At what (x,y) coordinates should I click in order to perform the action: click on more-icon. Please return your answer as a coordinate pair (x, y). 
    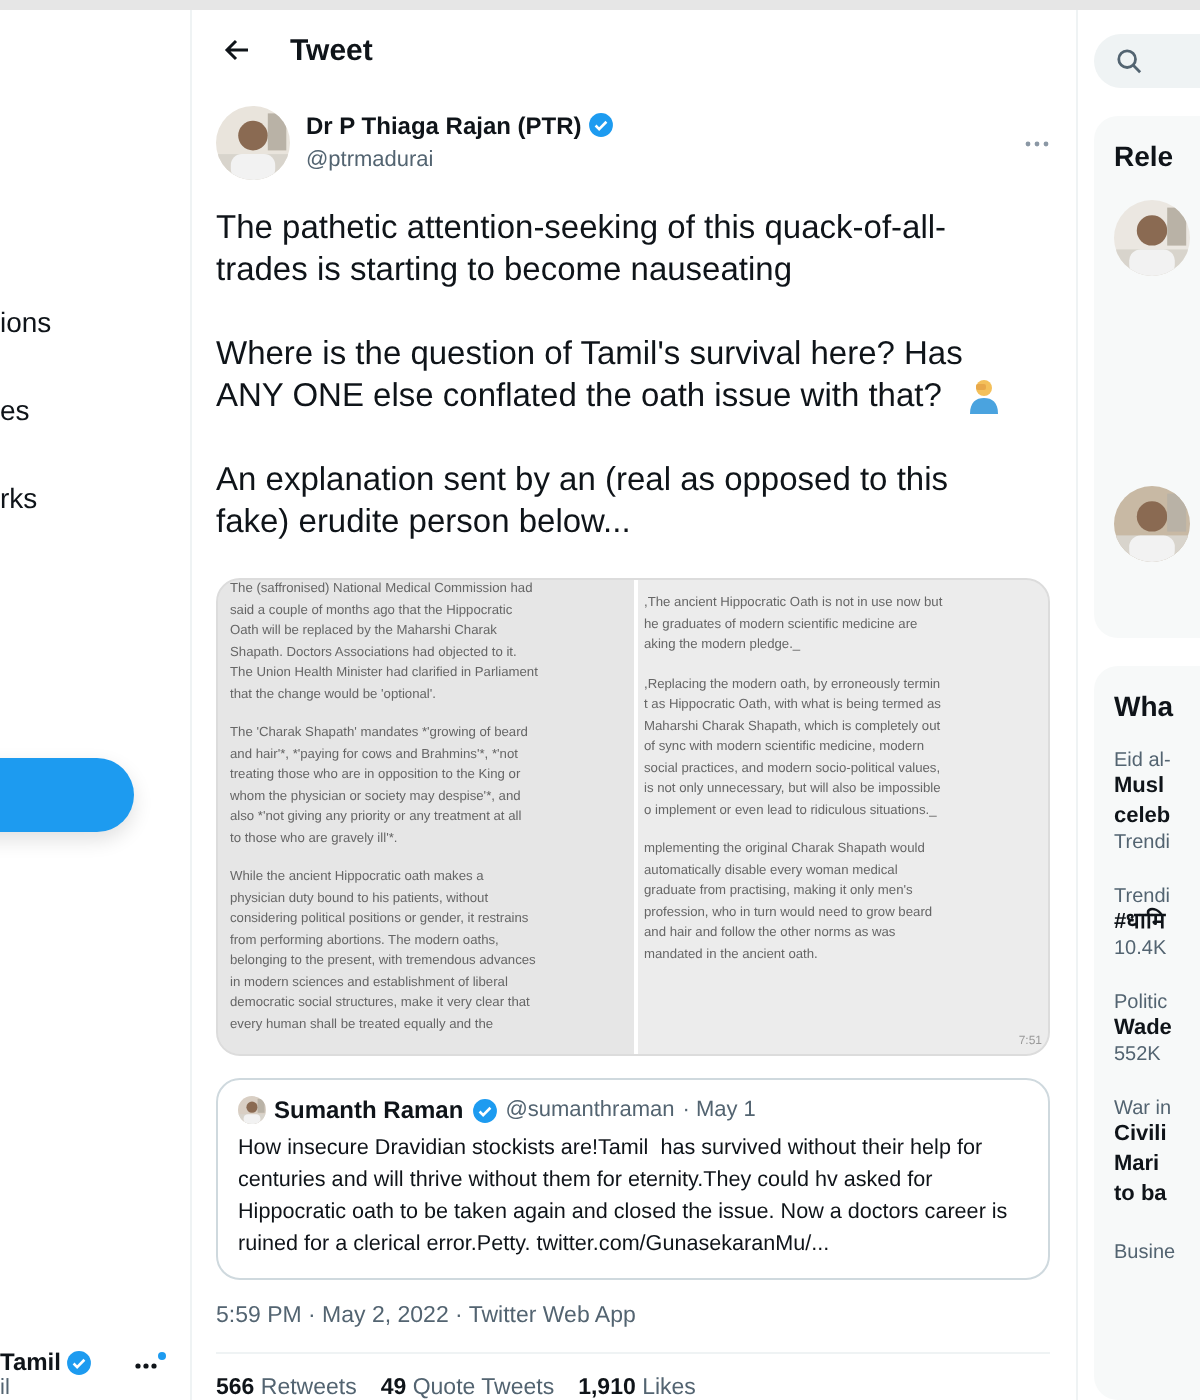
    Looking at the image, I should click on (150, 1360).